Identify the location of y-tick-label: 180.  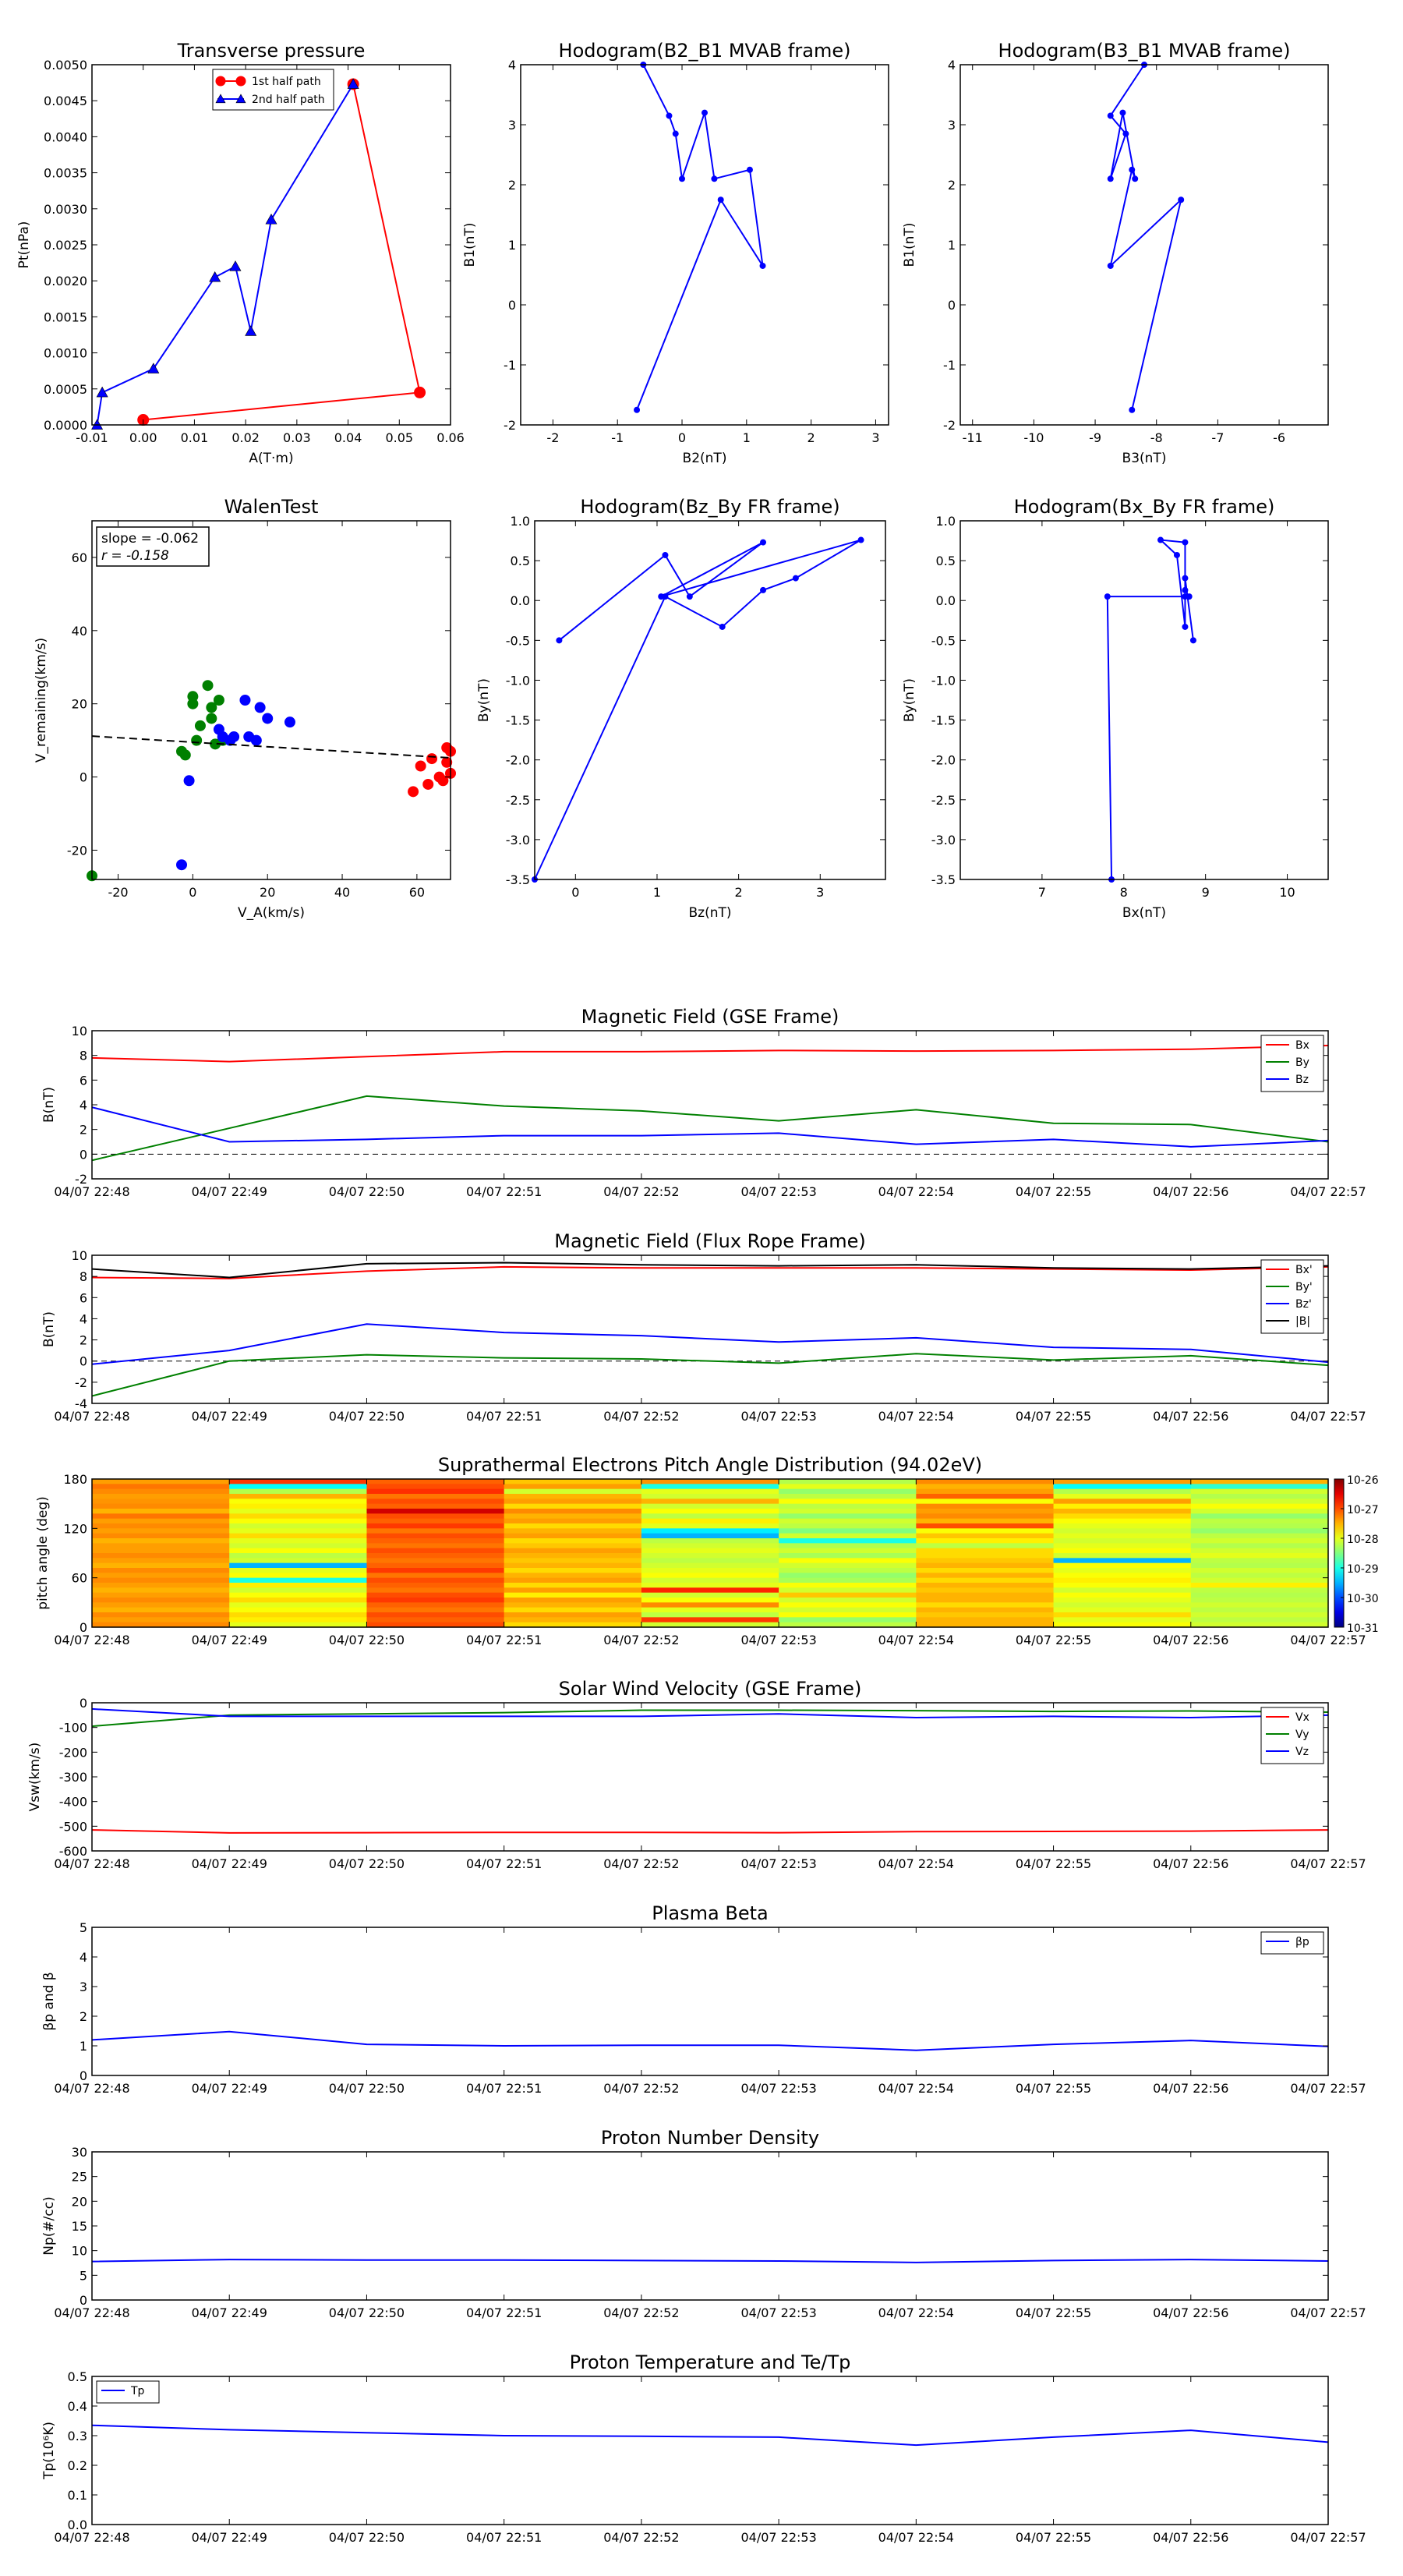
(75, 1479).